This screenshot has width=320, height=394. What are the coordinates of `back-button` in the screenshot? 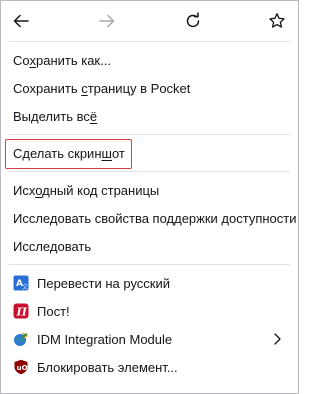 It's located at (21, 21).